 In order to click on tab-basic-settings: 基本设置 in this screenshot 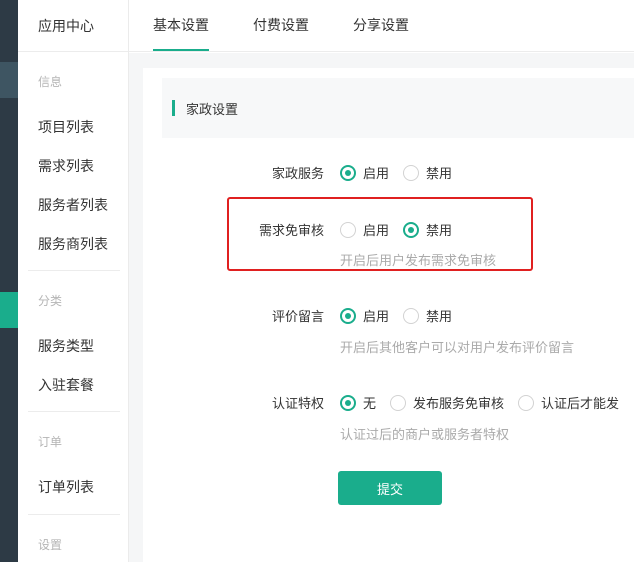, I will do `click(181, 26)`.